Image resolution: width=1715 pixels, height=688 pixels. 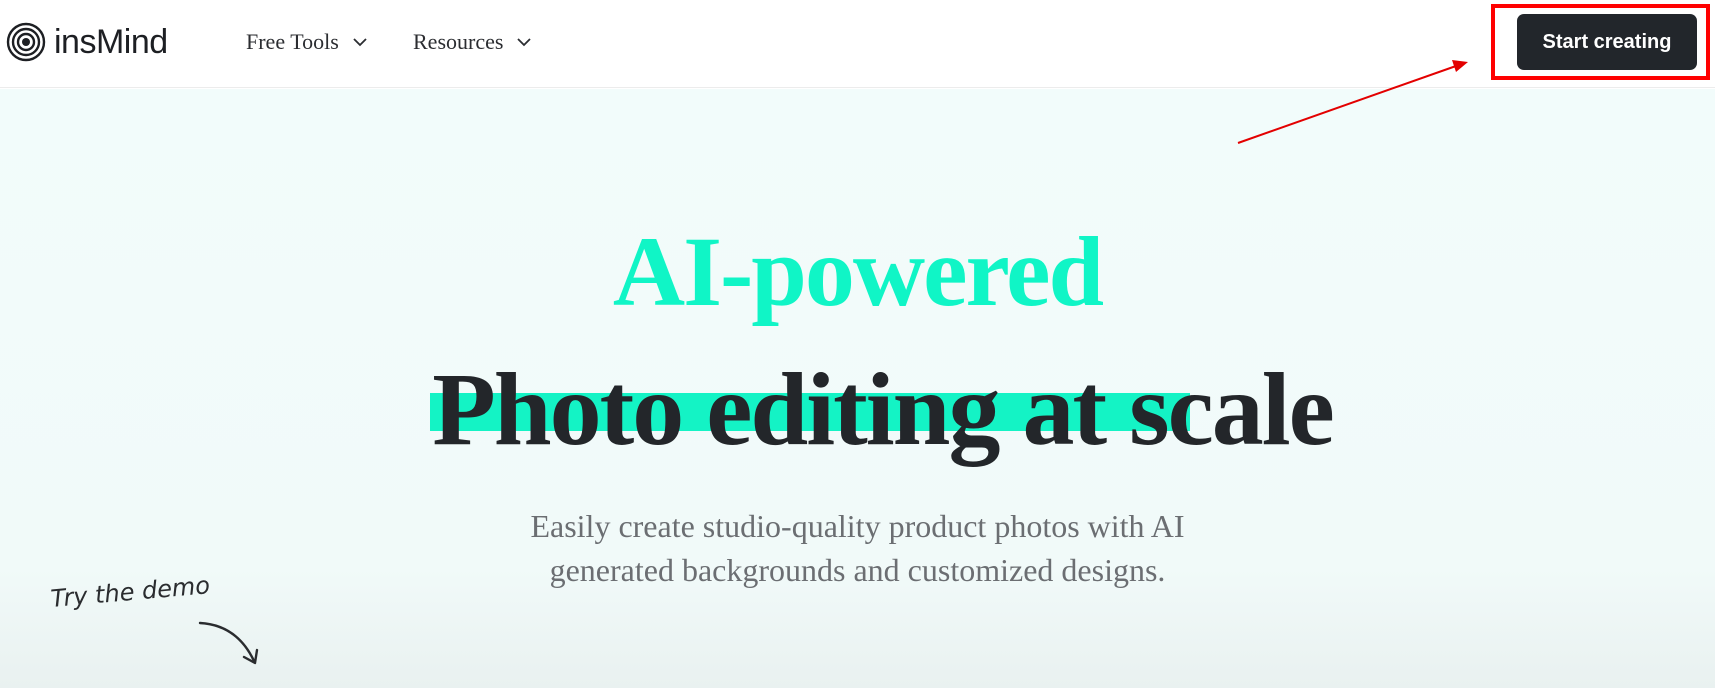 I want to click on nav-resources-label: Resources, so click(x=458, y=41).